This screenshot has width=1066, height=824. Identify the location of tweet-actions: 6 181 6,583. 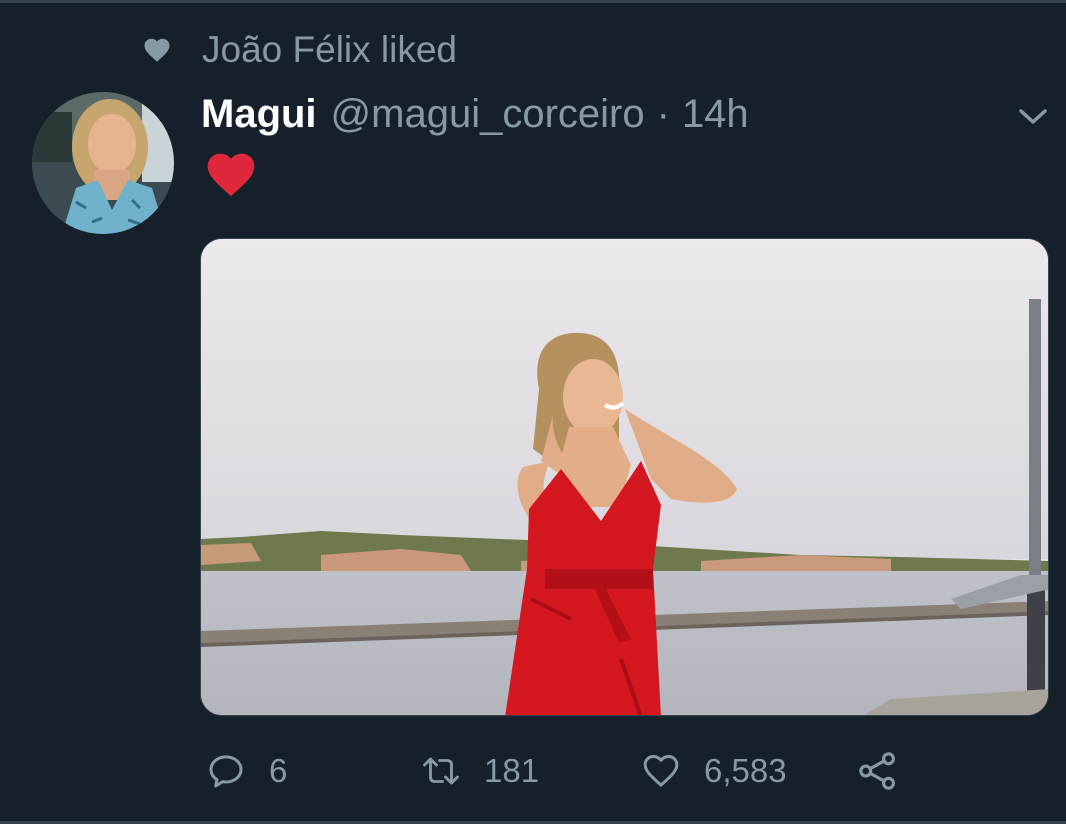
(565, 771).